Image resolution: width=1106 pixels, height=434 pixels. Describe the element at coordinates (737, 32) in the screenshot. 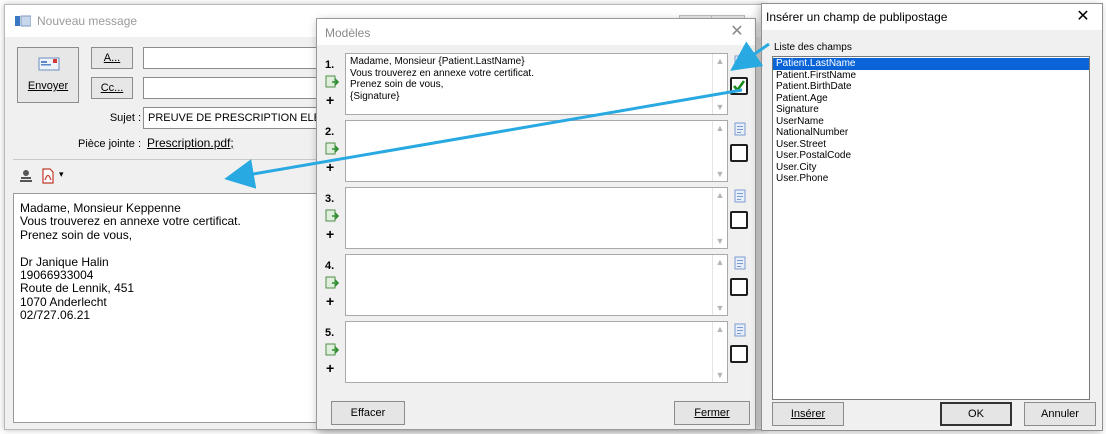

I see `templates-close-icon: ✕` at that location.